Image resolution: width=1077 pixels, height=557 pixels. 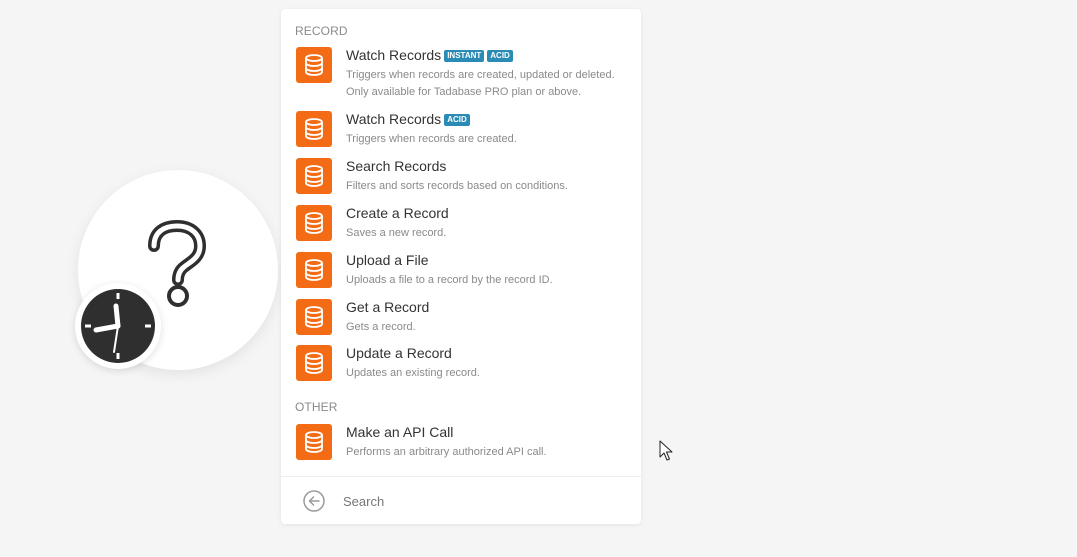 What do you see at coordinates (461, 476) in the screenshot?
I see `divider` at bounding box center [461, 476].